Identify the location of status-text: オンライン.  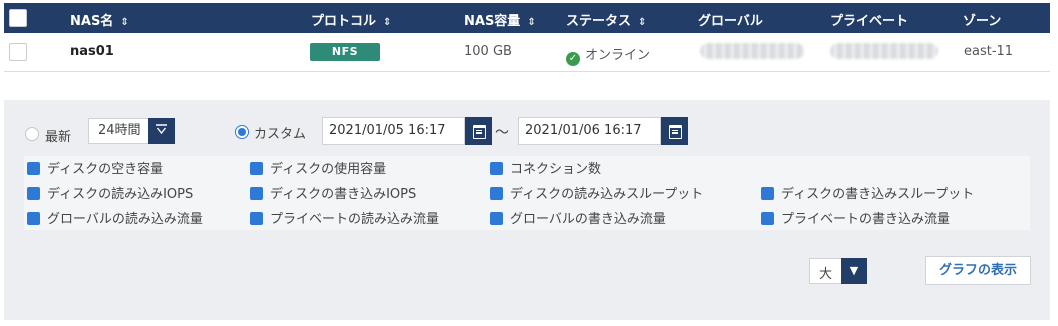
(618, 55).